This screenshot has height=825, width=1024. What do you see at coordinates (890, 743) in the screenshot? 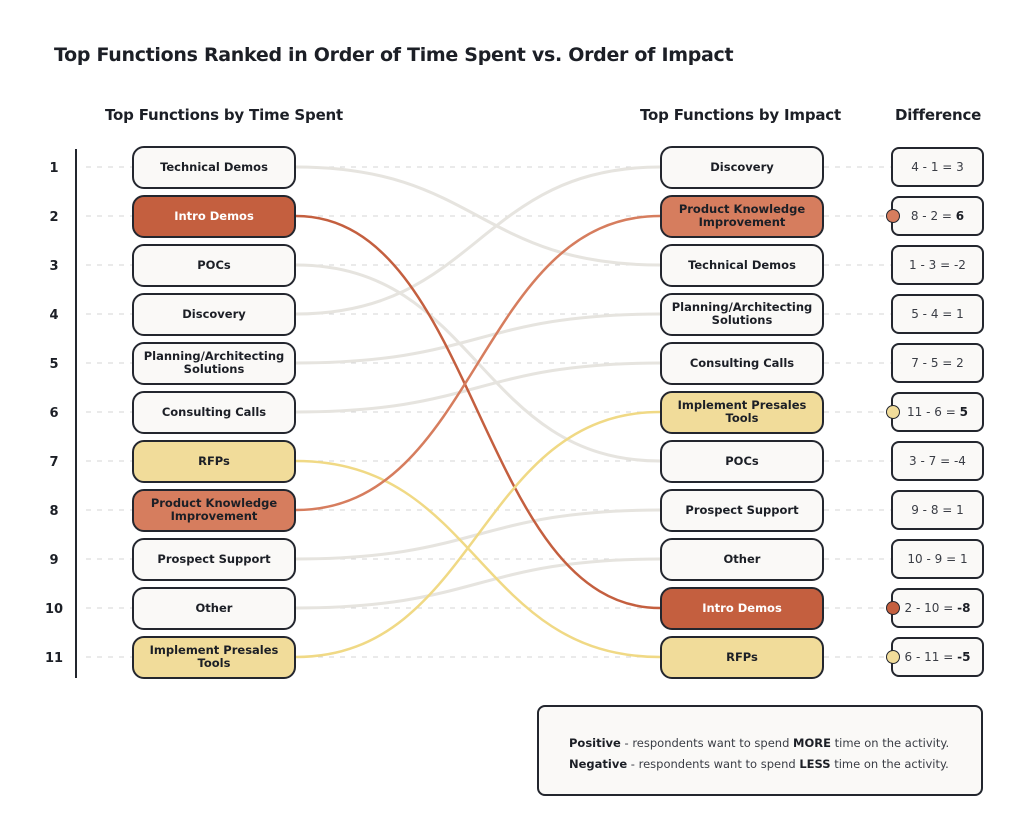
I see `legend-positive-text-end: time on the activity.` at bounding box center [890, 743].